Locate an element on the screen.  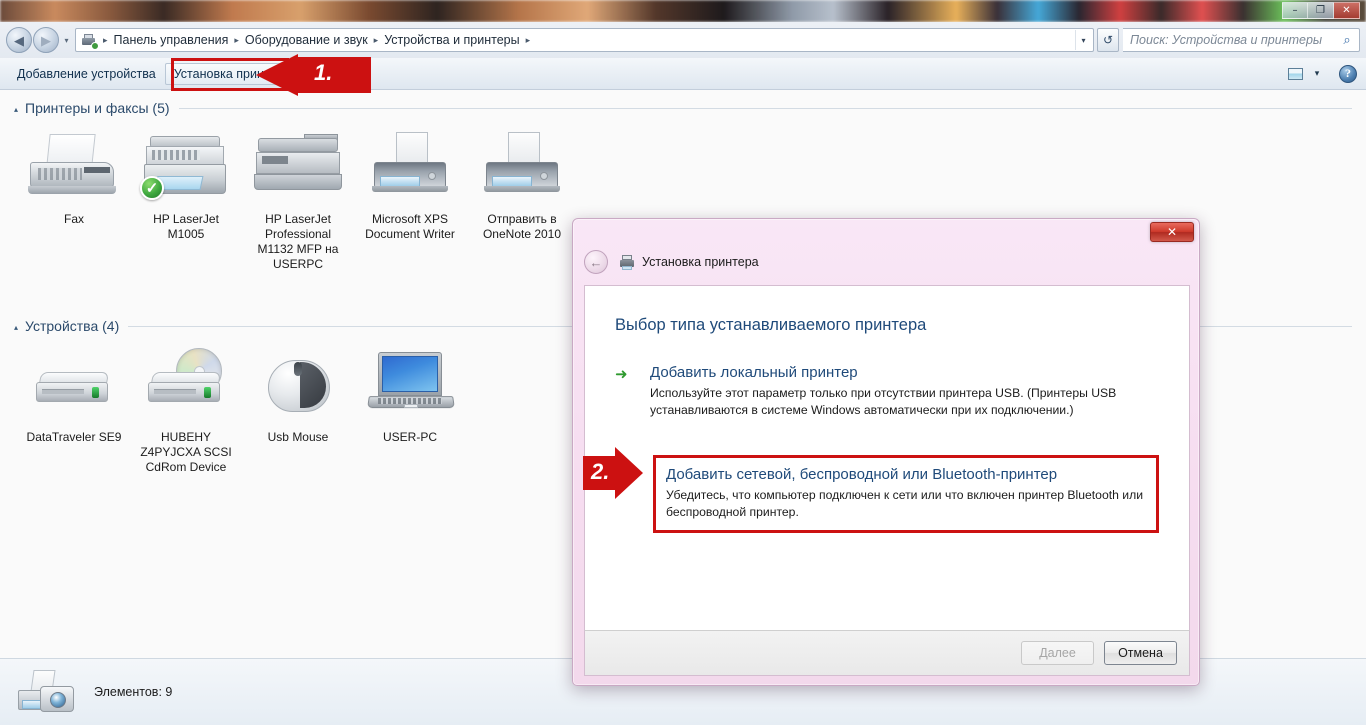
list-item: USER-PC is located at coordinates (410, 411).